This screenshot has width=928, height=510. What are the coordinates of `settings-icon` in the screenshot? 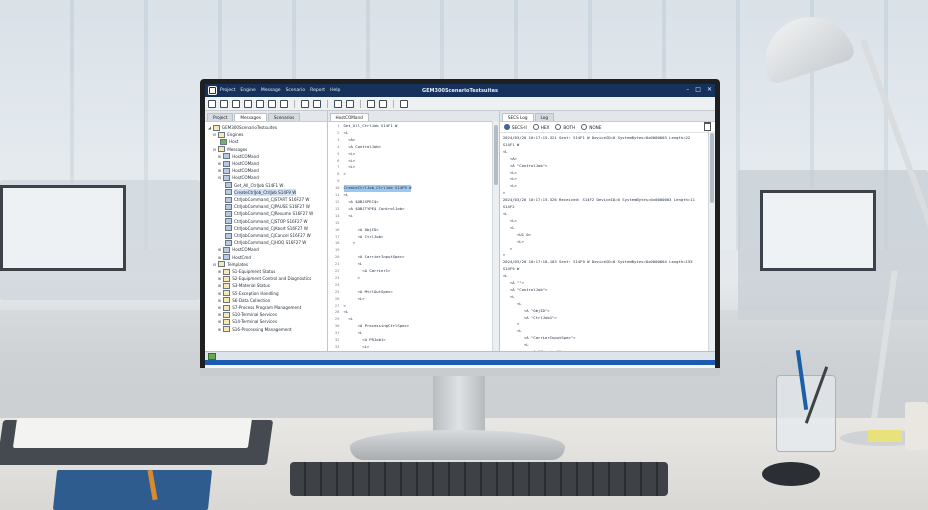 It's located at (383, 103).